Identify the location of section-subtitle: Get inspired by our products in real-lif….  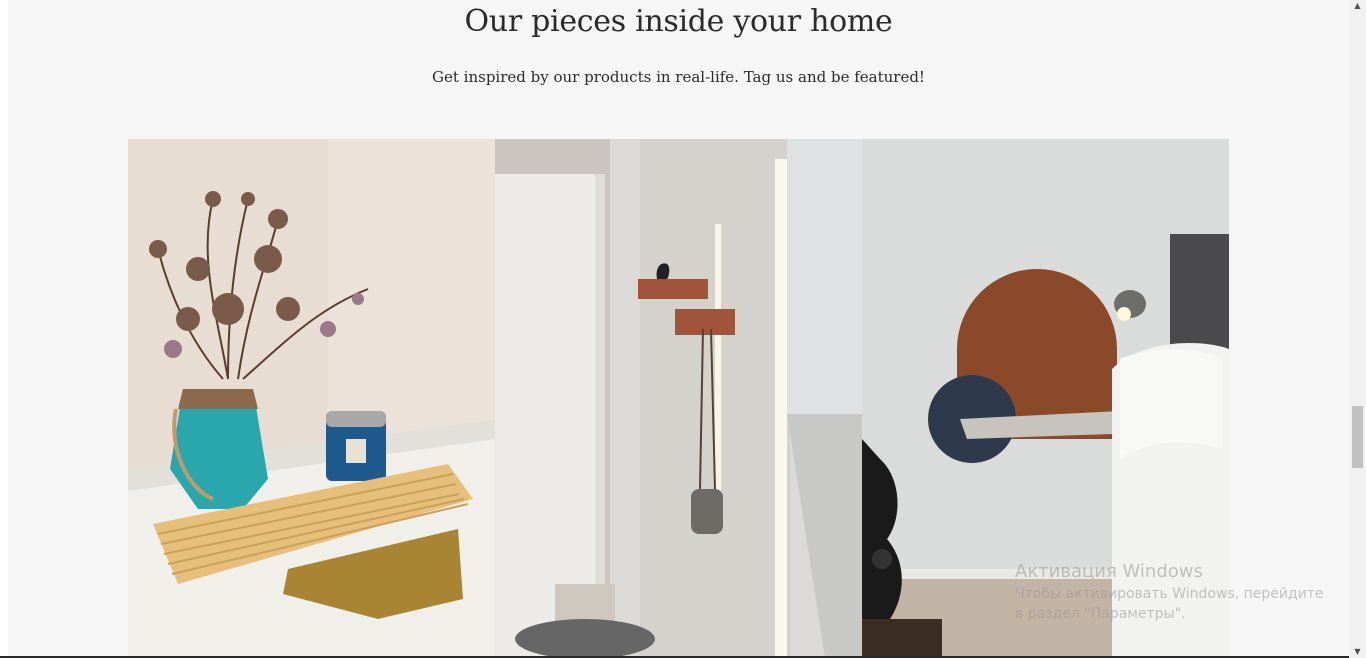
(678, 77).